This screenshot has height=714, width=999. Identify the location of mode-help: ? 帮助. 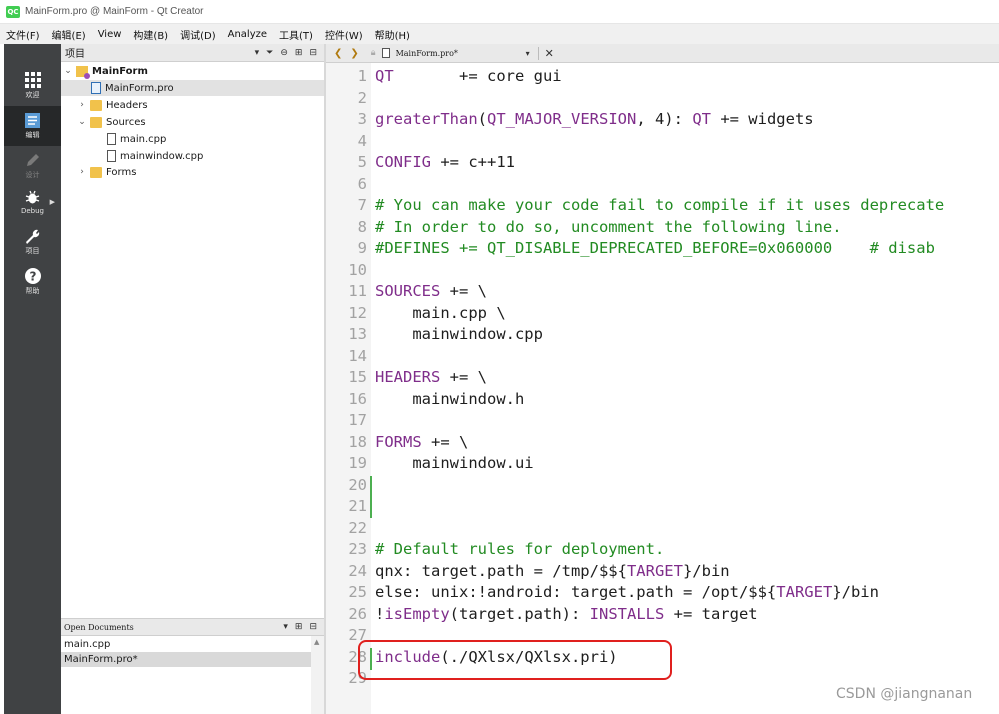
(32, 282).